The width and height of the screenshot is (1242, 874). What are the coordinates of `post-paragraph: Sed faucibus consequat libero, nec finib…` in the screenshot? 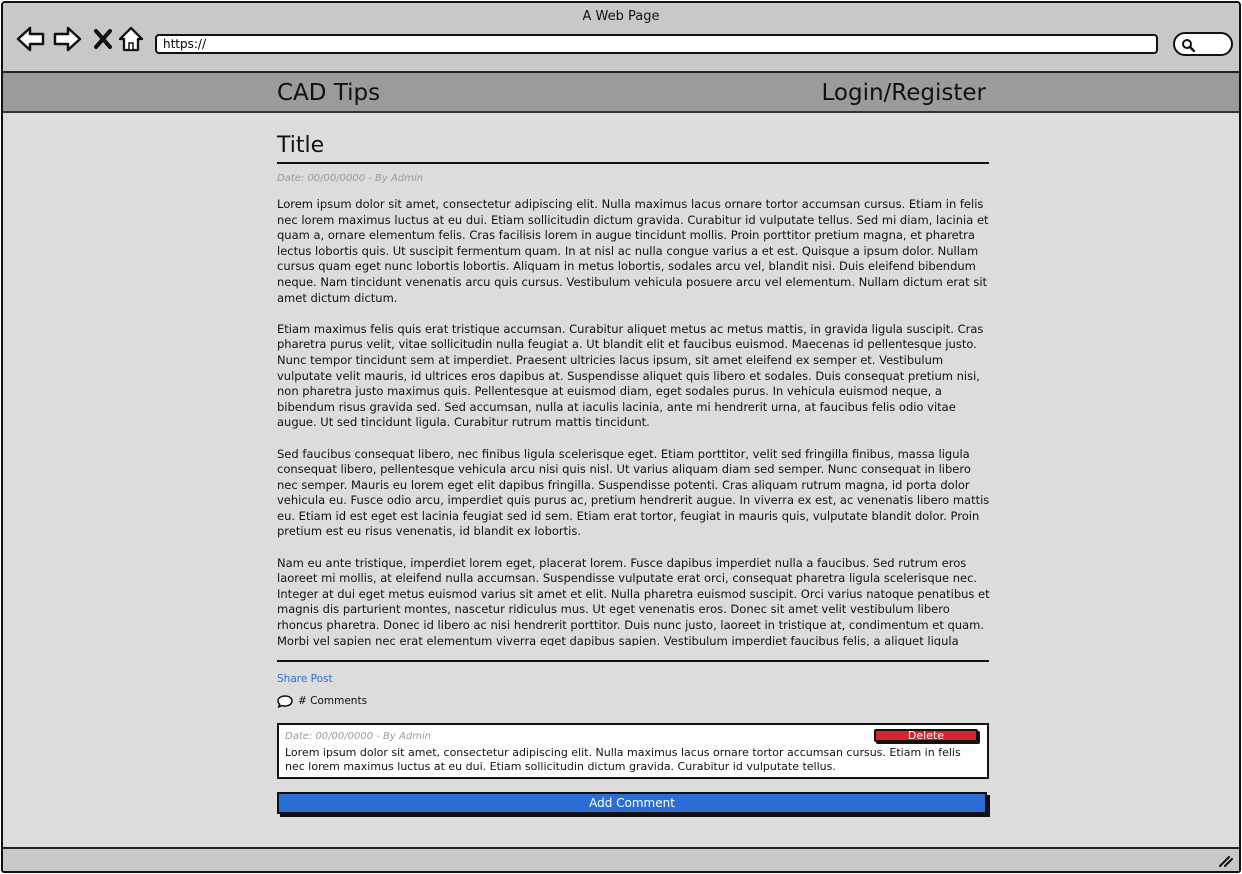 It's located at (633, 492).